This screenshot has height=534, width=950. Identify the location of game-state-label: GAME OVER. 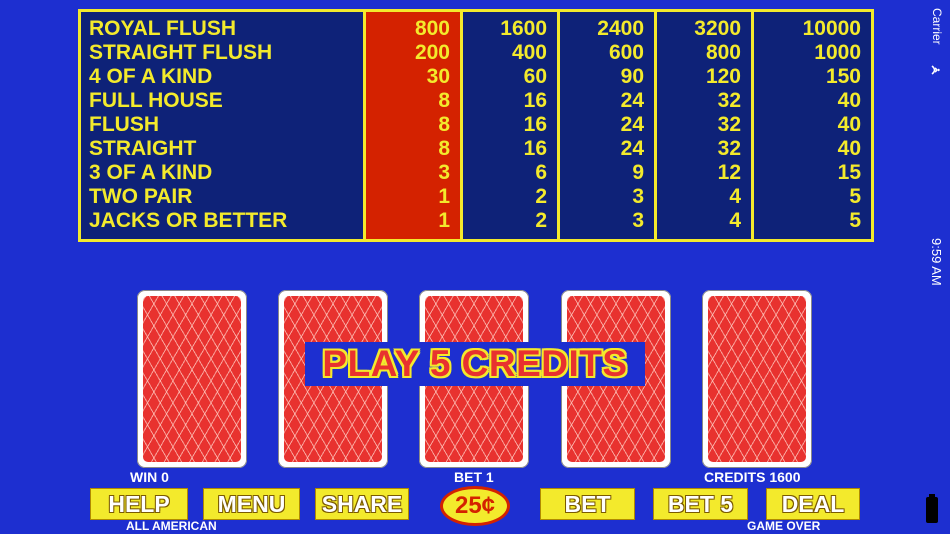
(784, 526).